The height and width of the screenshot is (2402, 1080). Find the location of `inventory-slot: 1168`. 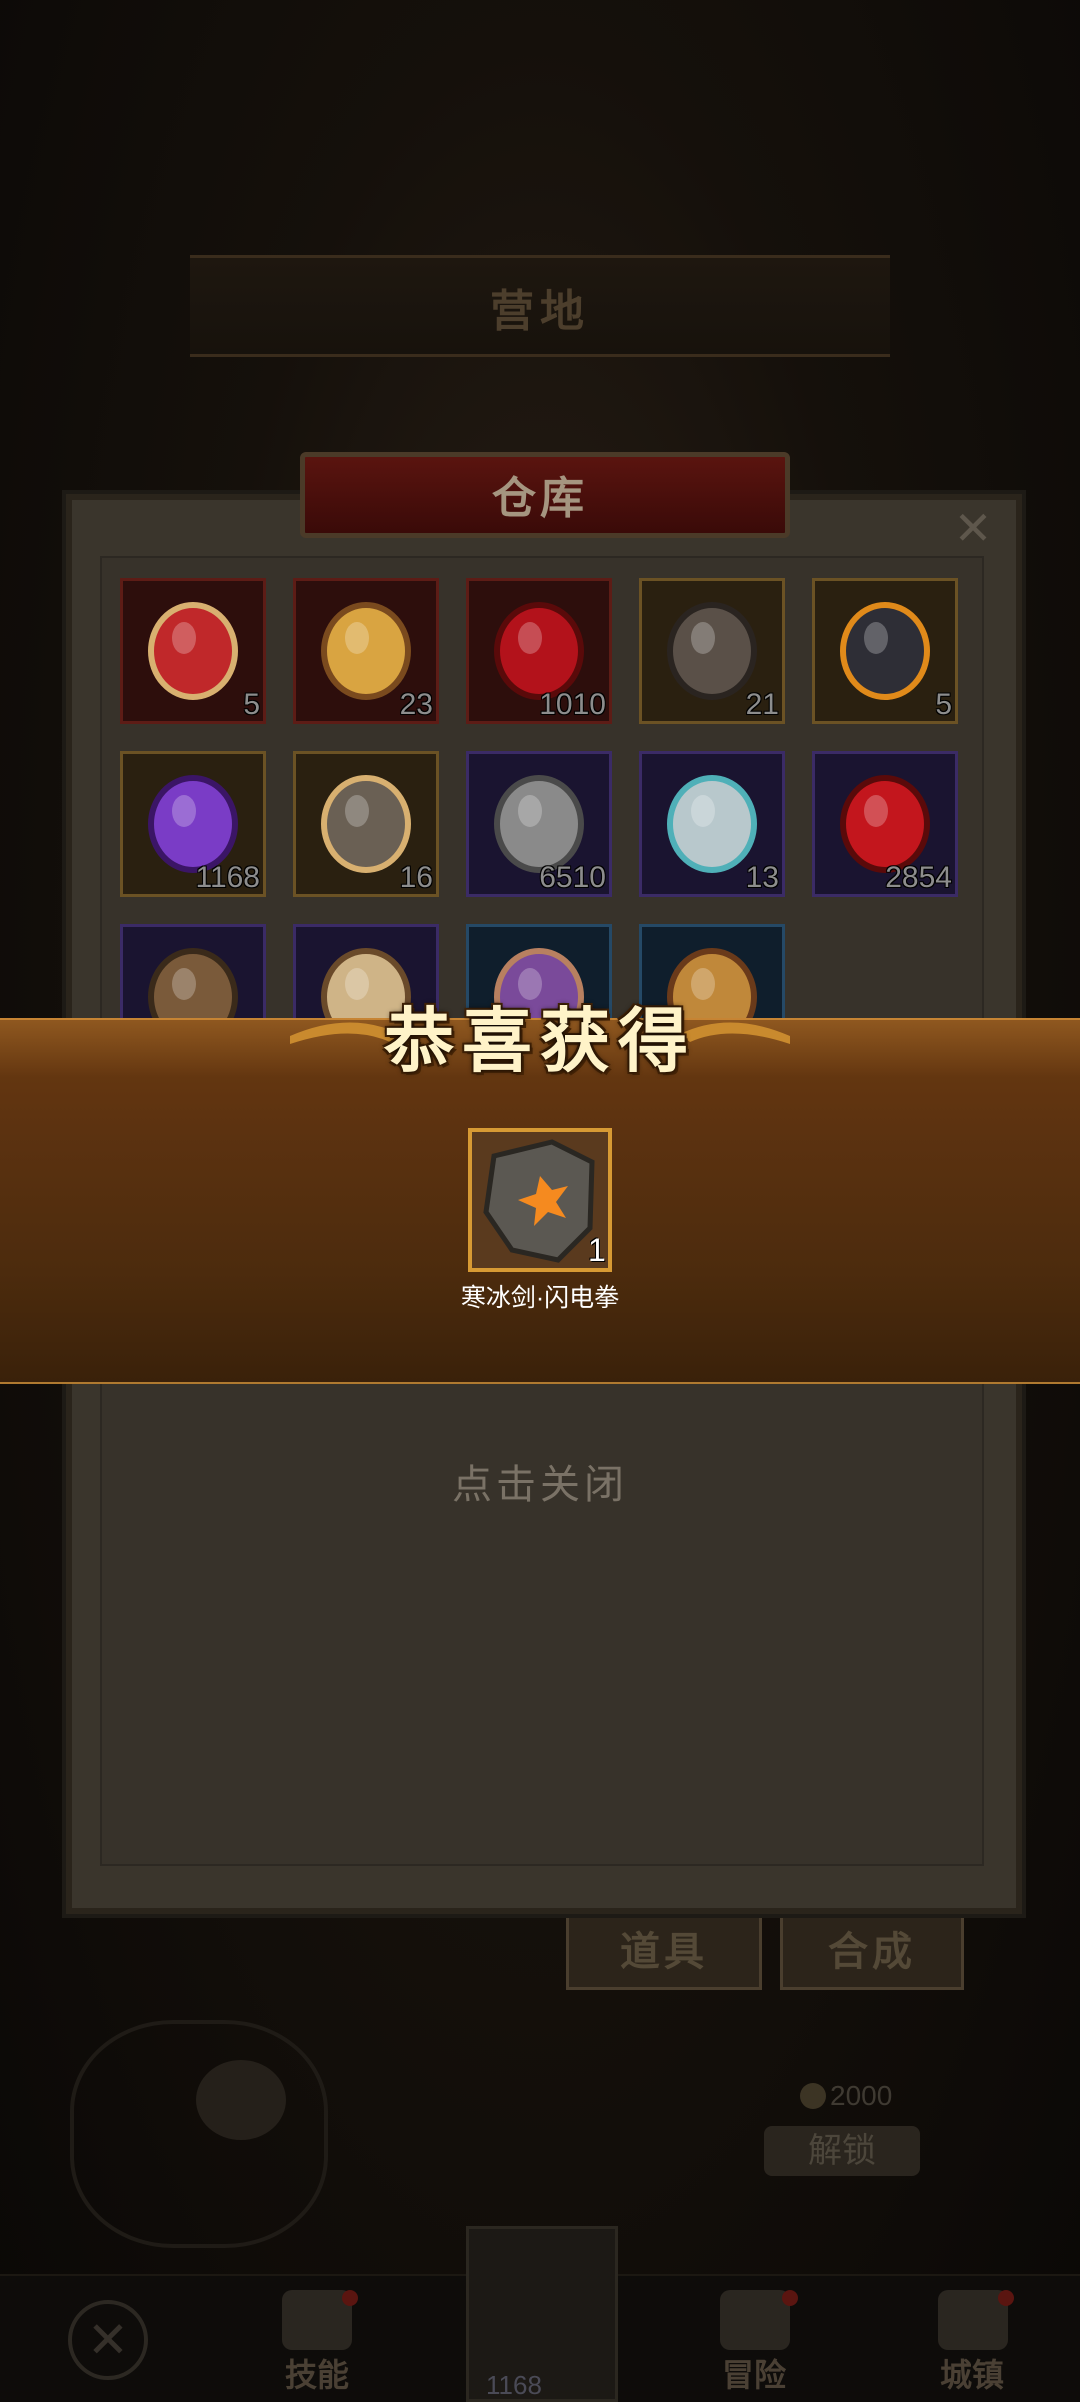

inventory-slot: 1168 is located at coordinates (193, 824).